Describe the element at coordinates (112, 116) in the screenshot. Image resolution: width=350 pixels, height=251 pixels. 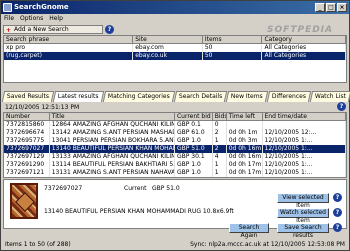
I see `col-title: Title` at that location.